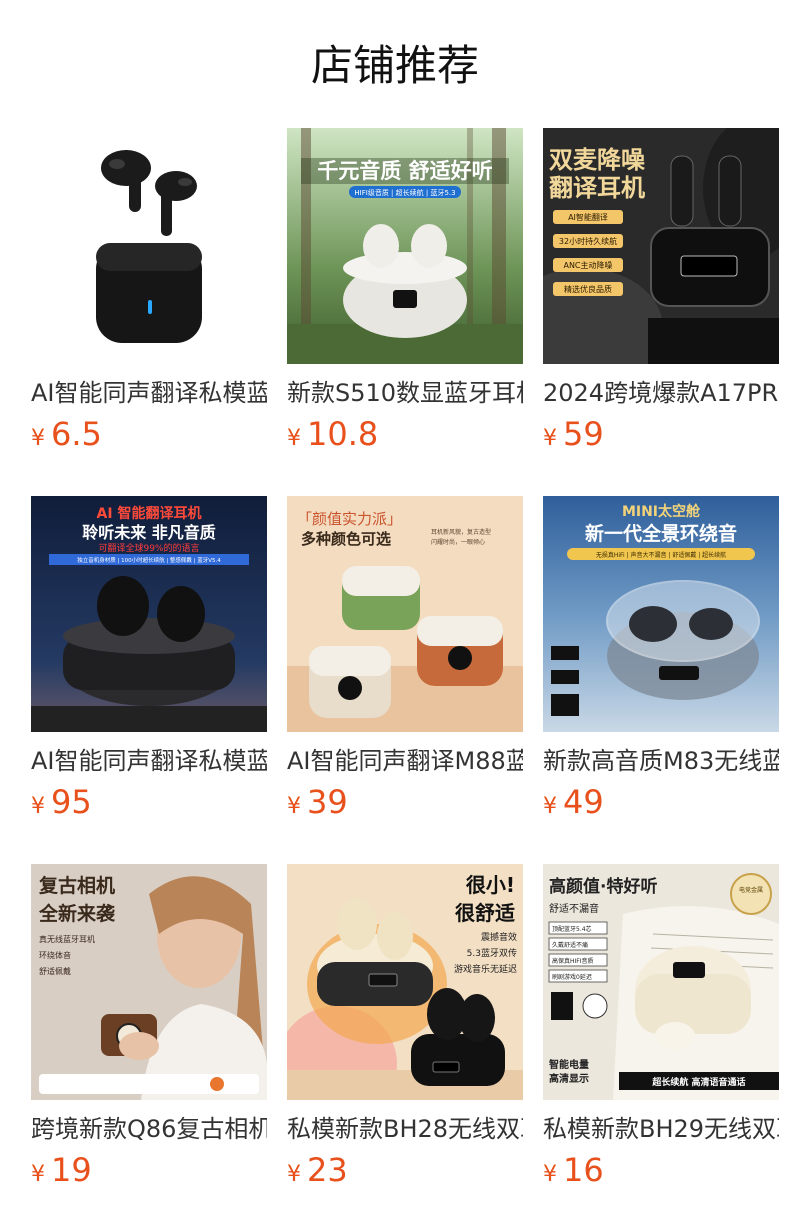 Image resolution: width=790 pixels, height=1232 pixels. I want to click on product-price: ¥49, so click(661, 802).